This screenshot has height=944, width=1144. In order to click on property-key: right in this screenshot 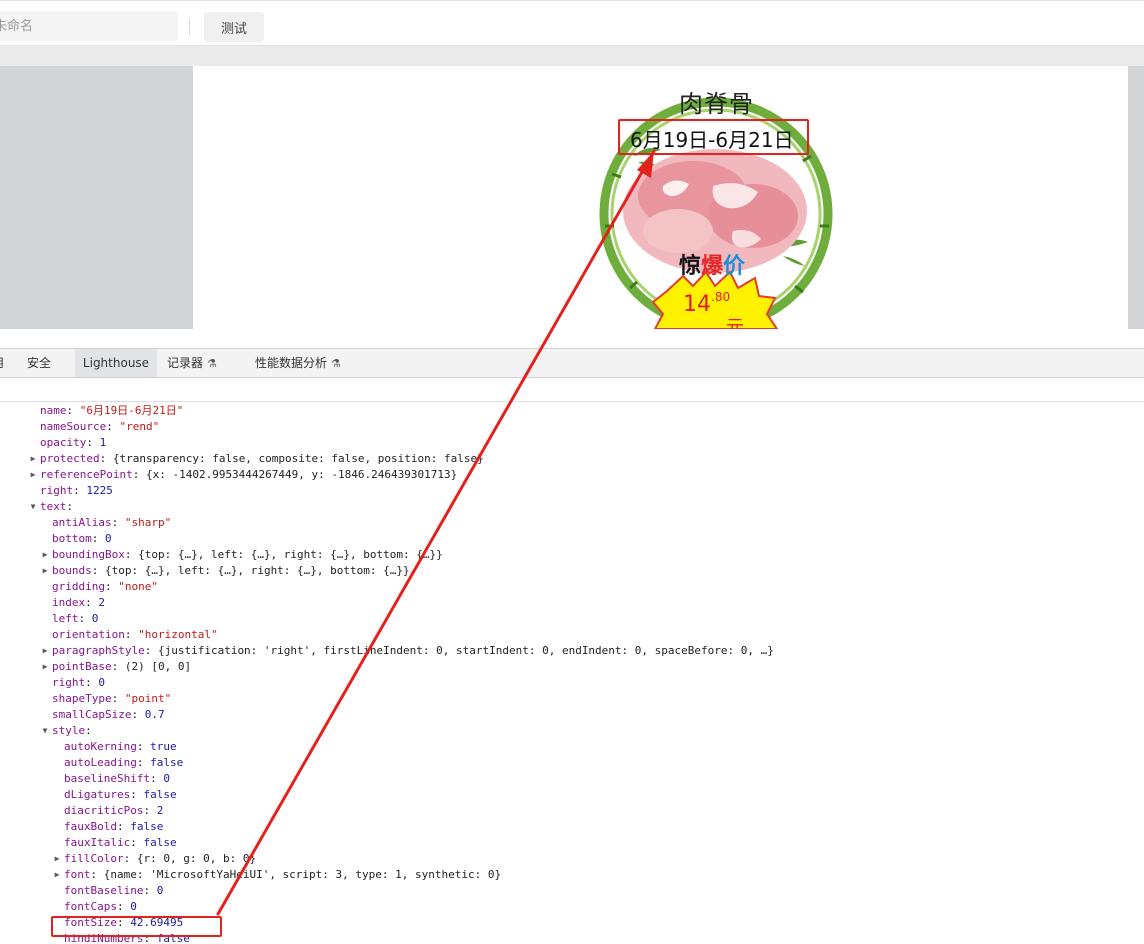, I will do `click(69, 682)`.